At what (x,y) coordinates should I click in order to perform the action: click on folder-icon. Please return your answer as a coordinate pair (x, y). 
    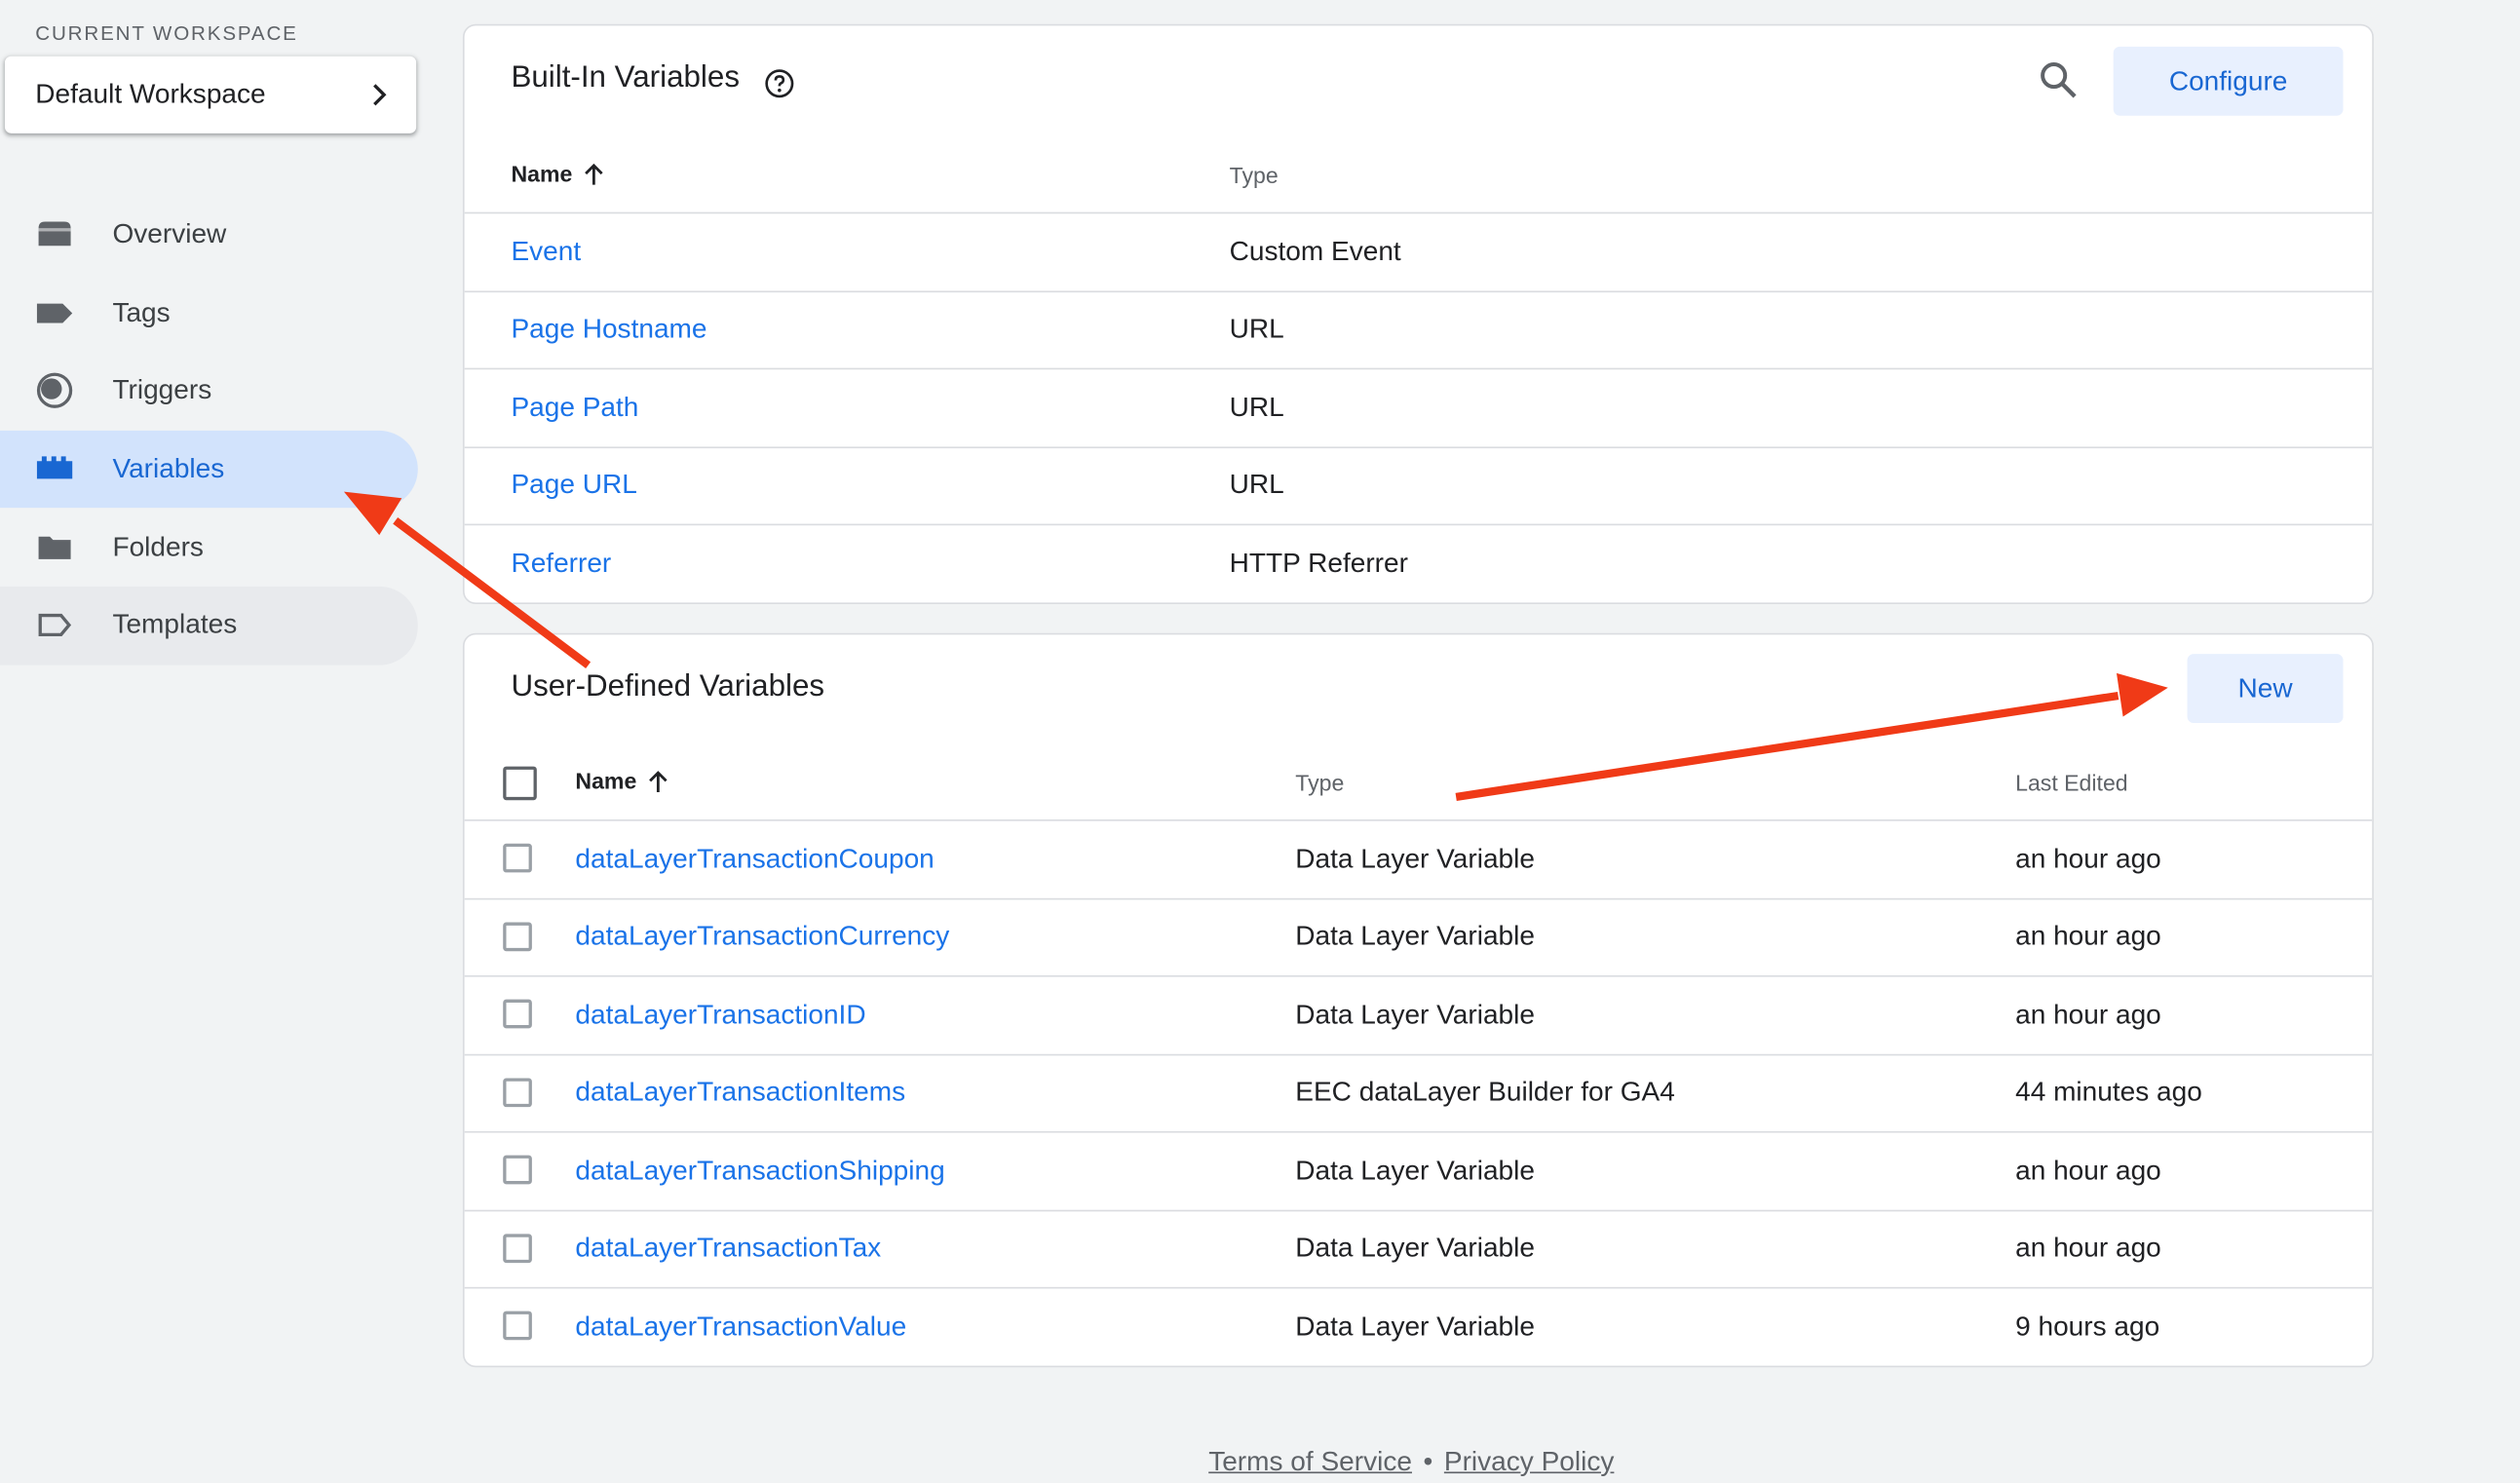
    Looking at the image, I should click on (54, 547).